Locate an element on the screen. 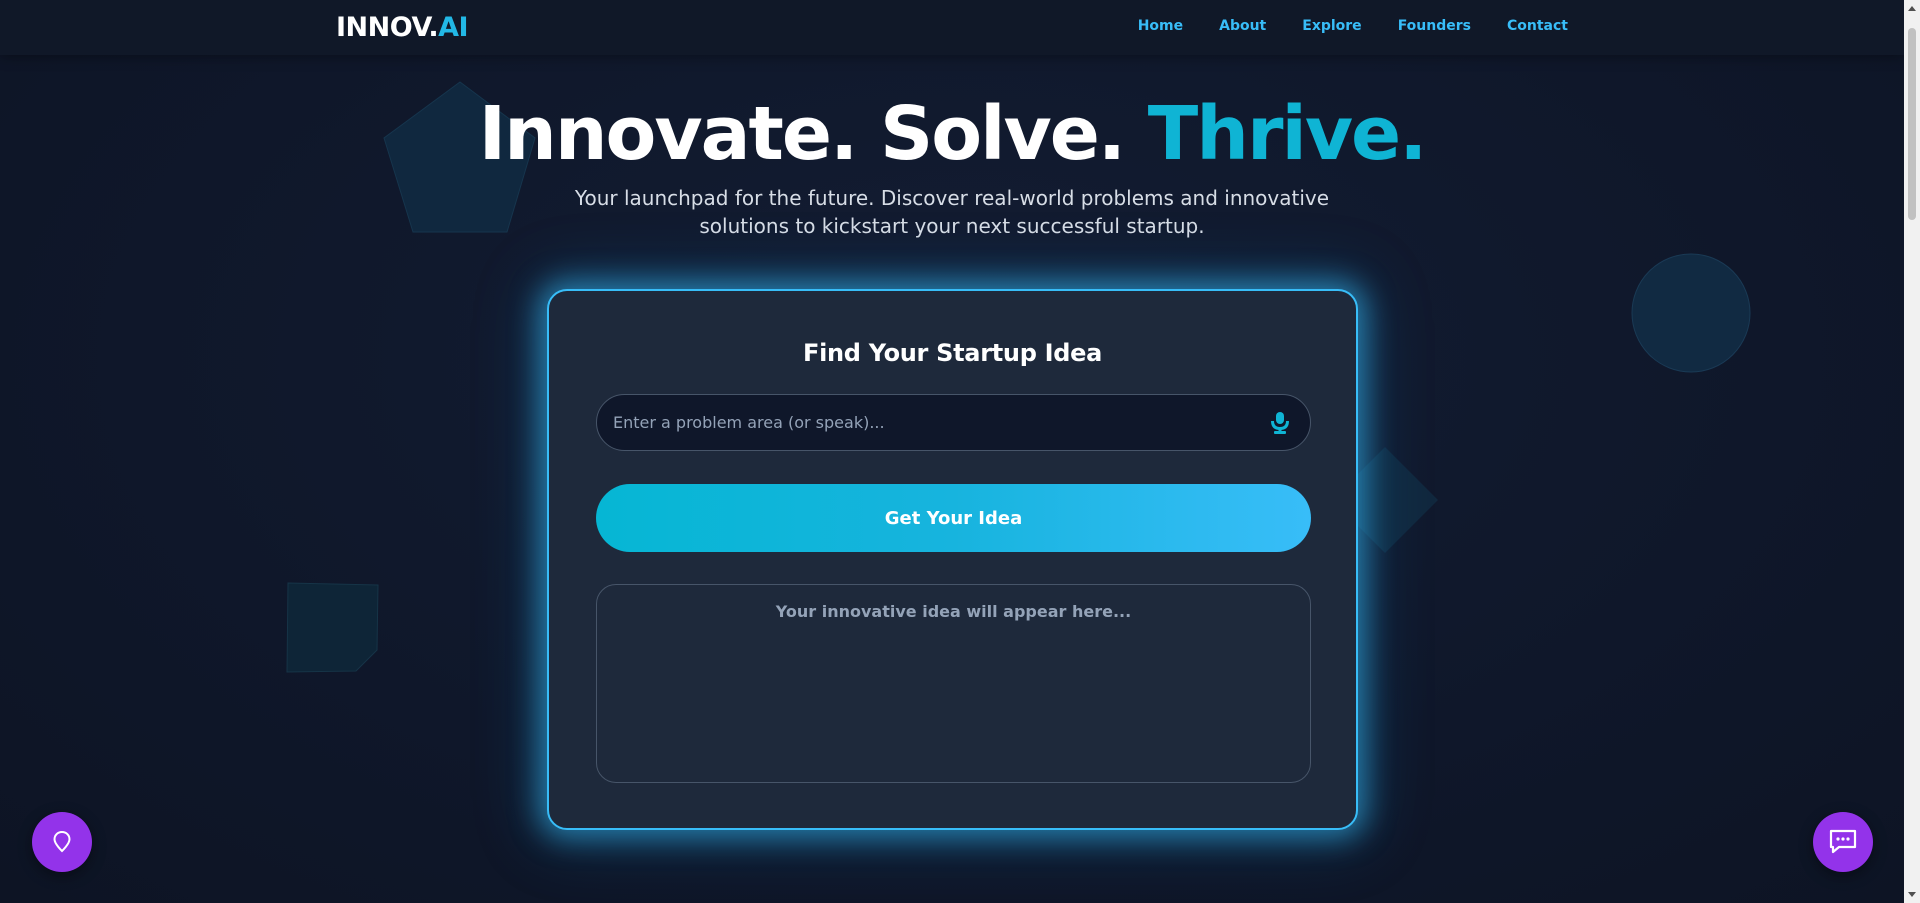 The width and height of the screenshot is (1920, 903). card-title: Find Your Startup Idea is located at coordinates (952, 353).